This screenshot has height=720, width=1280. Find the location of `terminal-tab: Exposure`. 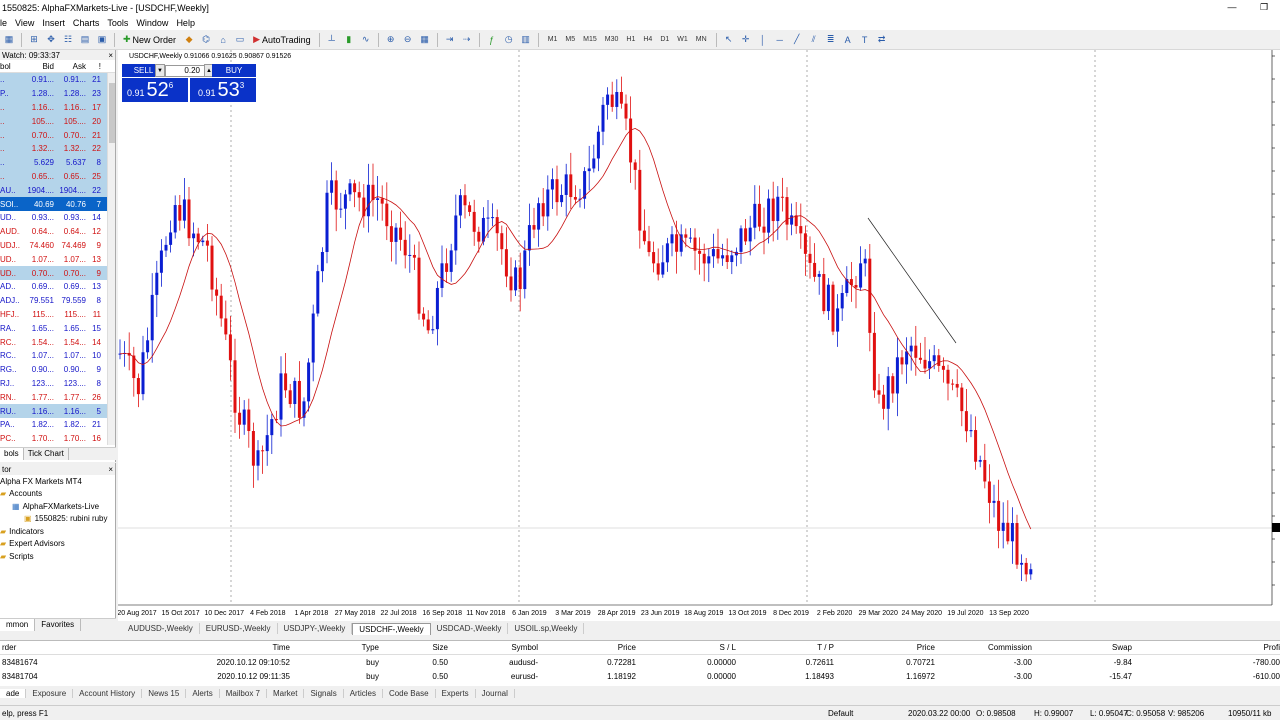

terminal-tab: Exposure is located at coordinates (50, 693).